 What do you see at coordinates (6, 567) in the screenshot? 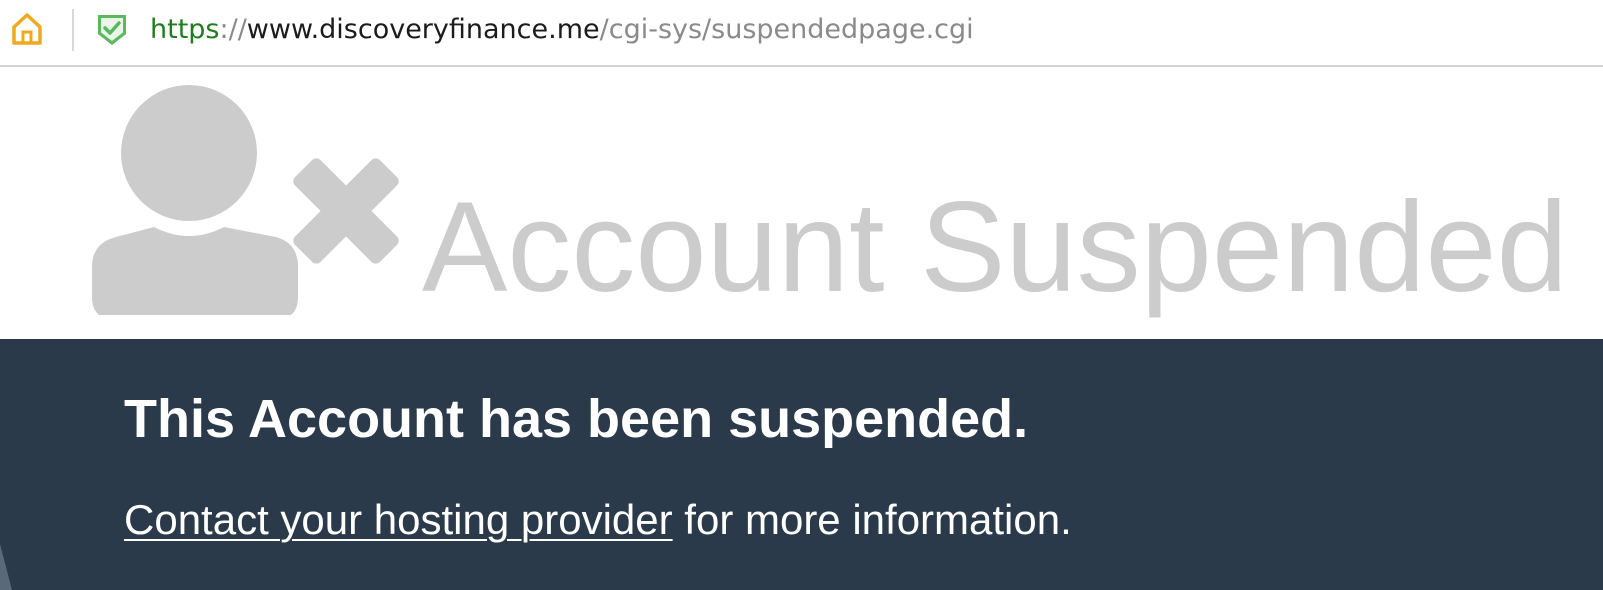
I see `corner-decoration` at bounding box center [6, 567].